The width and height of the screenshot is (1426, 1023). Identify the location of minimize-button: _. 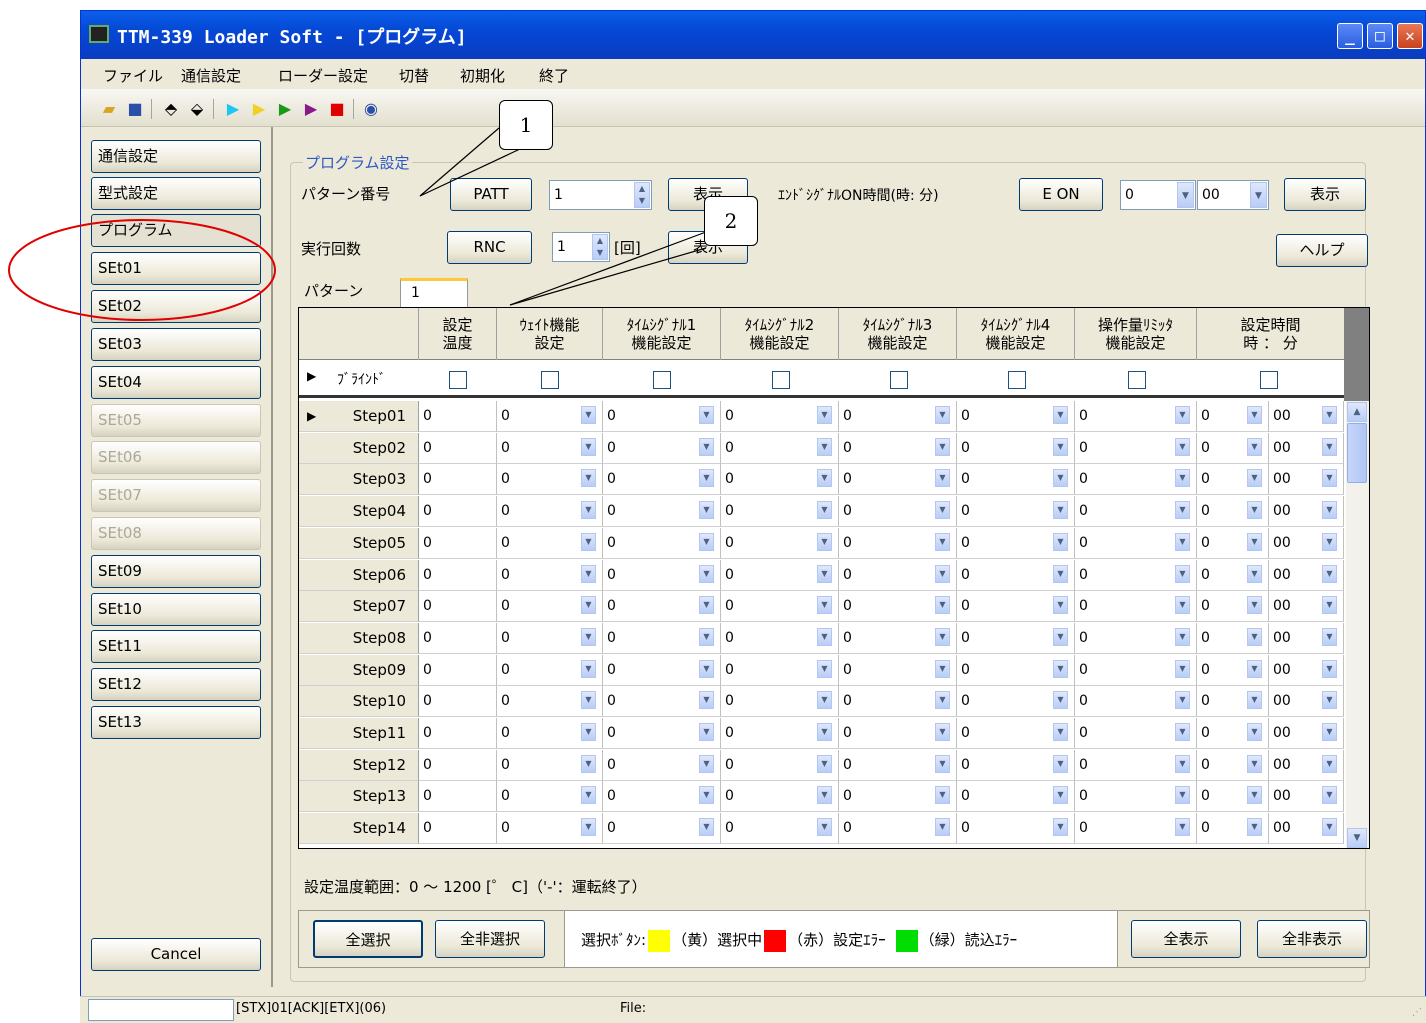
(1350, 36).